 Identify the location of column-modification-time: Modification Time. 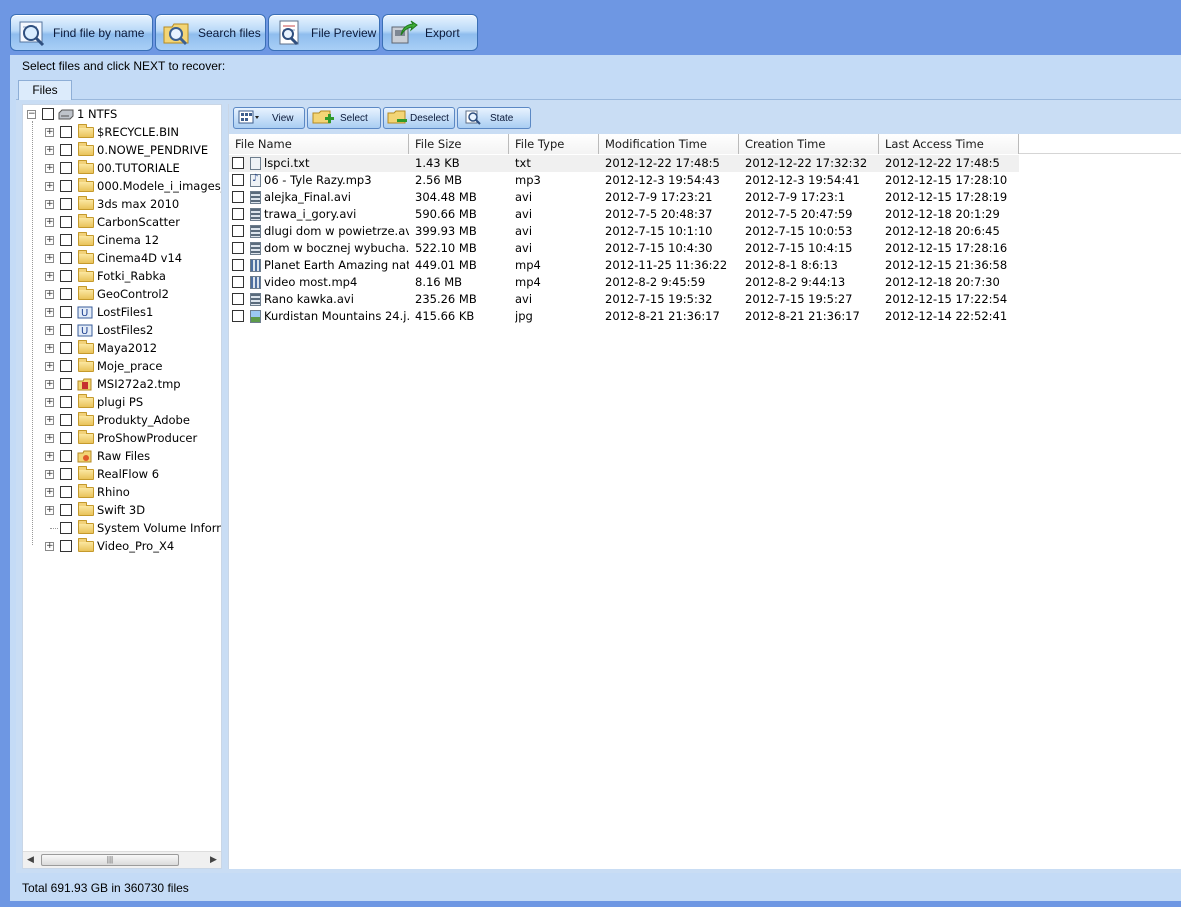
(669, 144).